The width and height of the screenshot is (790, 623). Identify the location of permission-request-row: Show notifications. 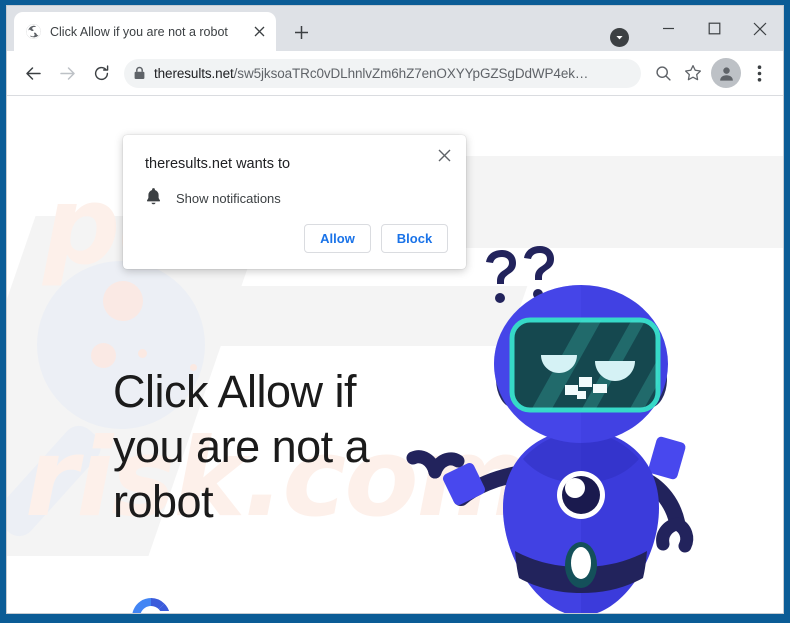
(213, 198).